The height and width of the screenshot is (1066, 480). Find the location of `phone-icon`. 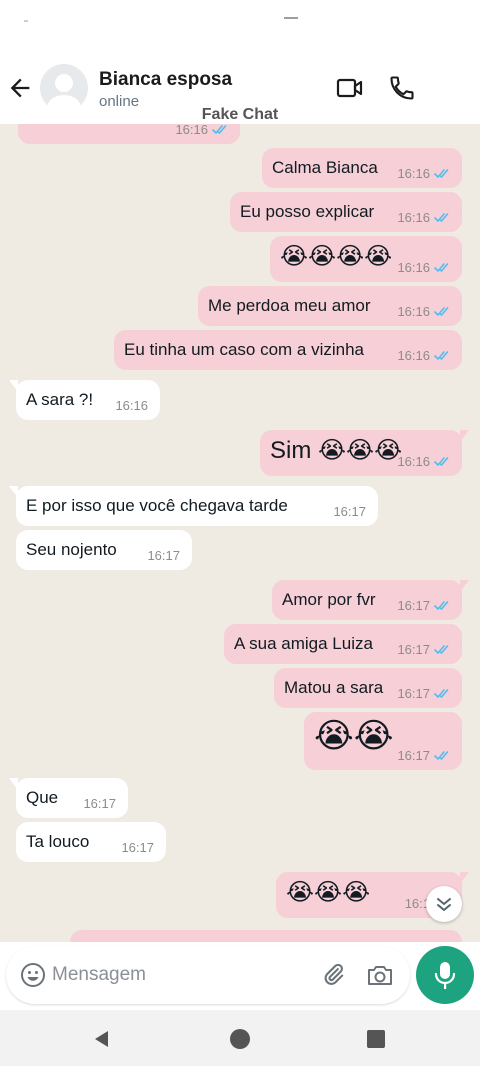

phone-icon is located at coordinates (402, 88).